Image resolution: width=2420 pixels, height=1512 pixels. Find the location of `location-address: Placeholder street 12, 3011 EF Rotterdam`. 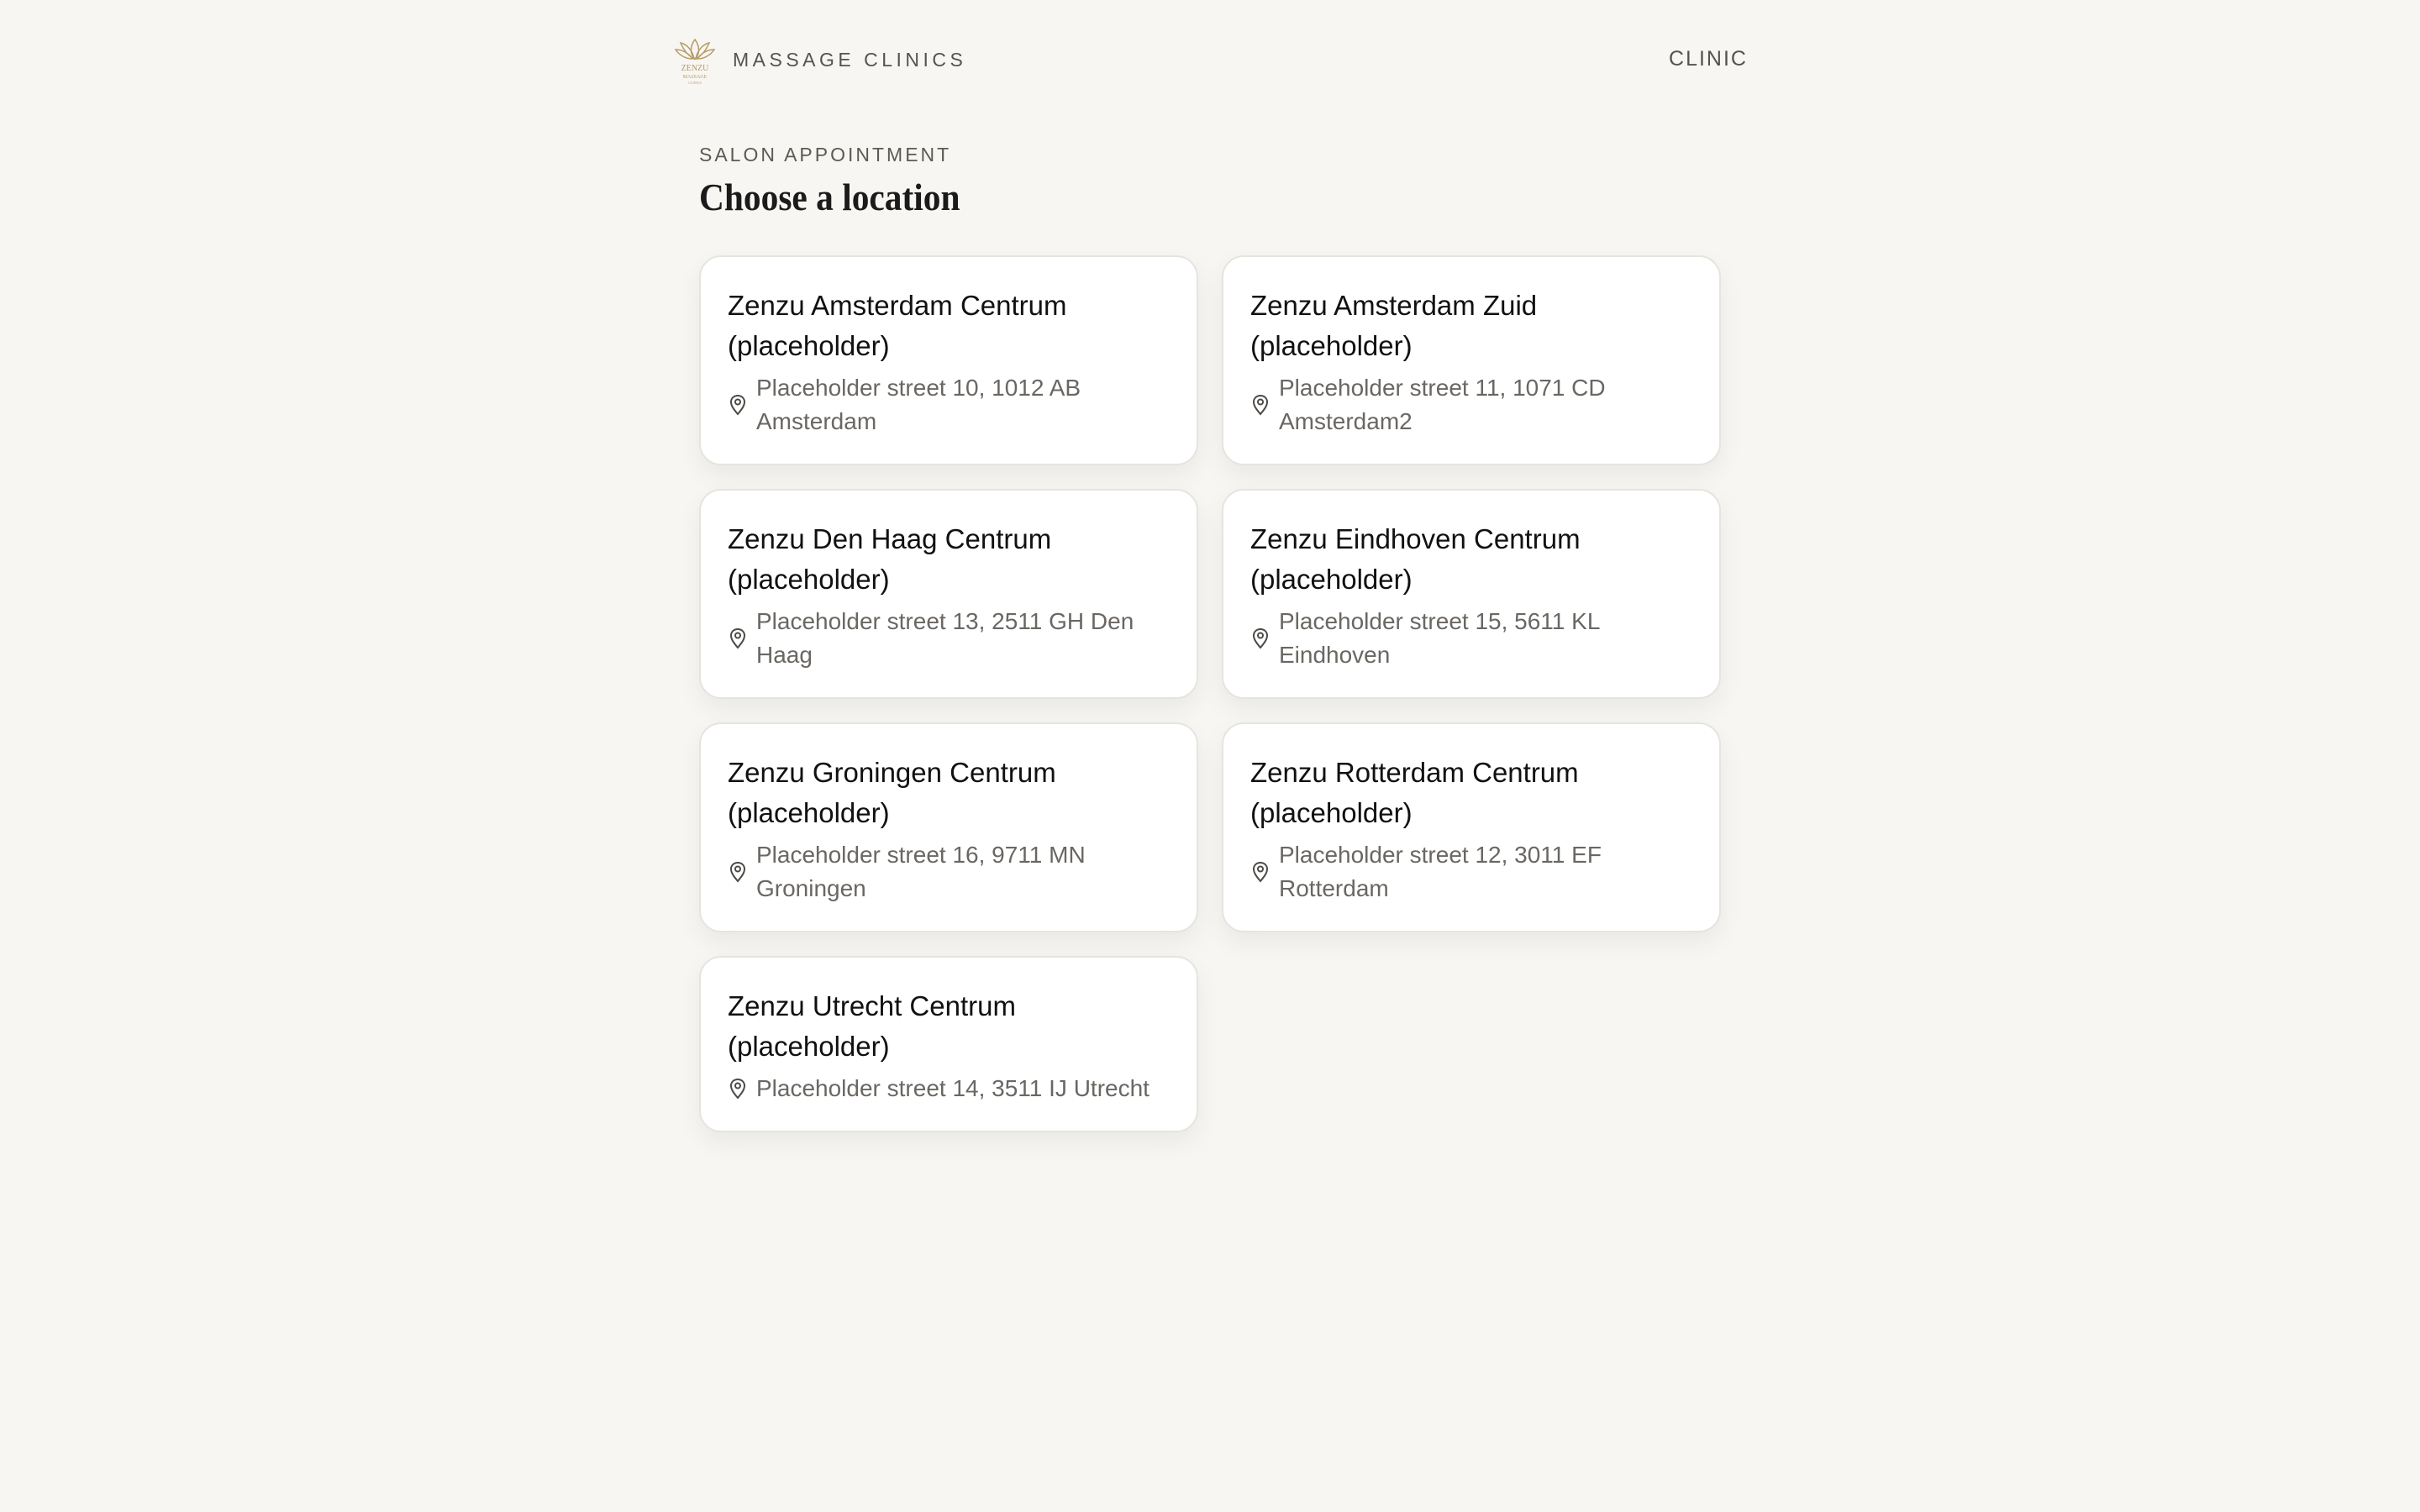

location-address: Placeholder street 12, 3011 EF Rotterdam is located at coordinates (1471, 872).